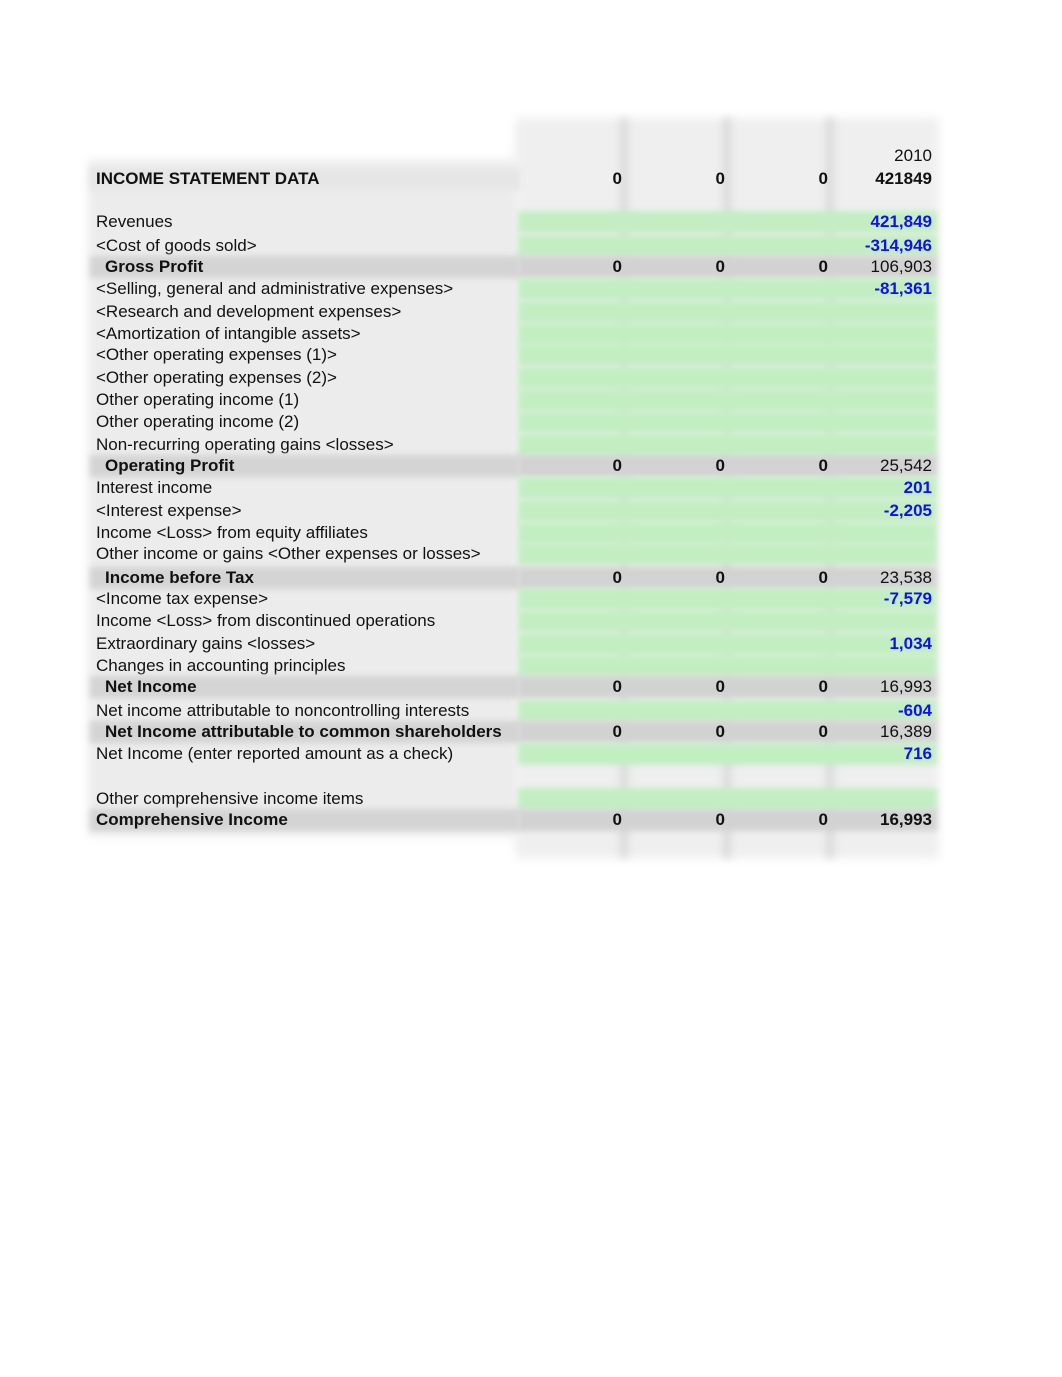 The height and width of the screenshot is (1377, 1062). What do you see at coordinates (513, 445) in the screenshot?
I see `table-row: Non-recurring operating gains <losses>` at bounding box center [513, 445].